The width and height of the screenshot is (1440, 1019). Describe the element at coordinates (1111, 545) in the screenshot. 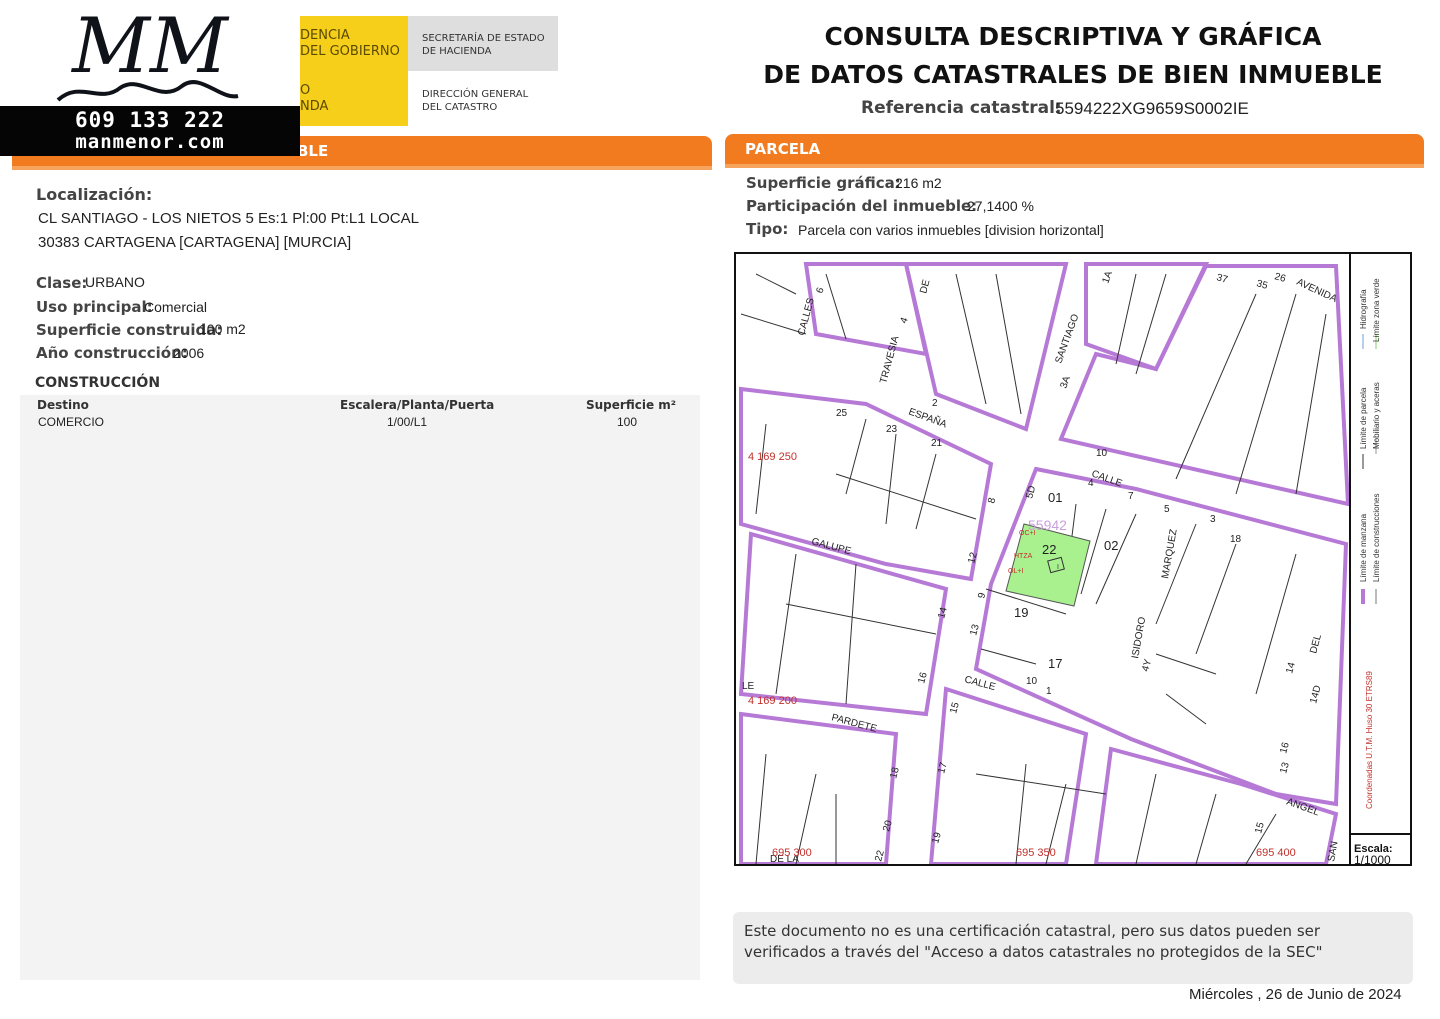

I see `svg-text: 02` at that location.